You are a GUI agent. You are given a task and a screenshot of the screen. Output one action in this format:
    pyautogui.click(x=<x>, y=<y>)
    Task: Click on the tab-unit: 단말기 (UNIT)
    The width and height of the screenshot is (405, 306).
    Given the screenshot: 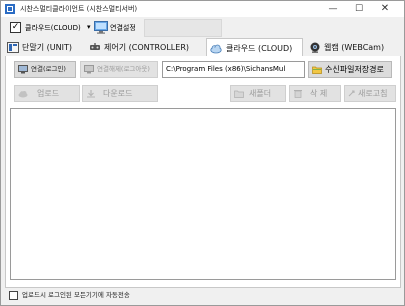 What is the action you would take?
    pyautogui.click(x=46, y=47)
    